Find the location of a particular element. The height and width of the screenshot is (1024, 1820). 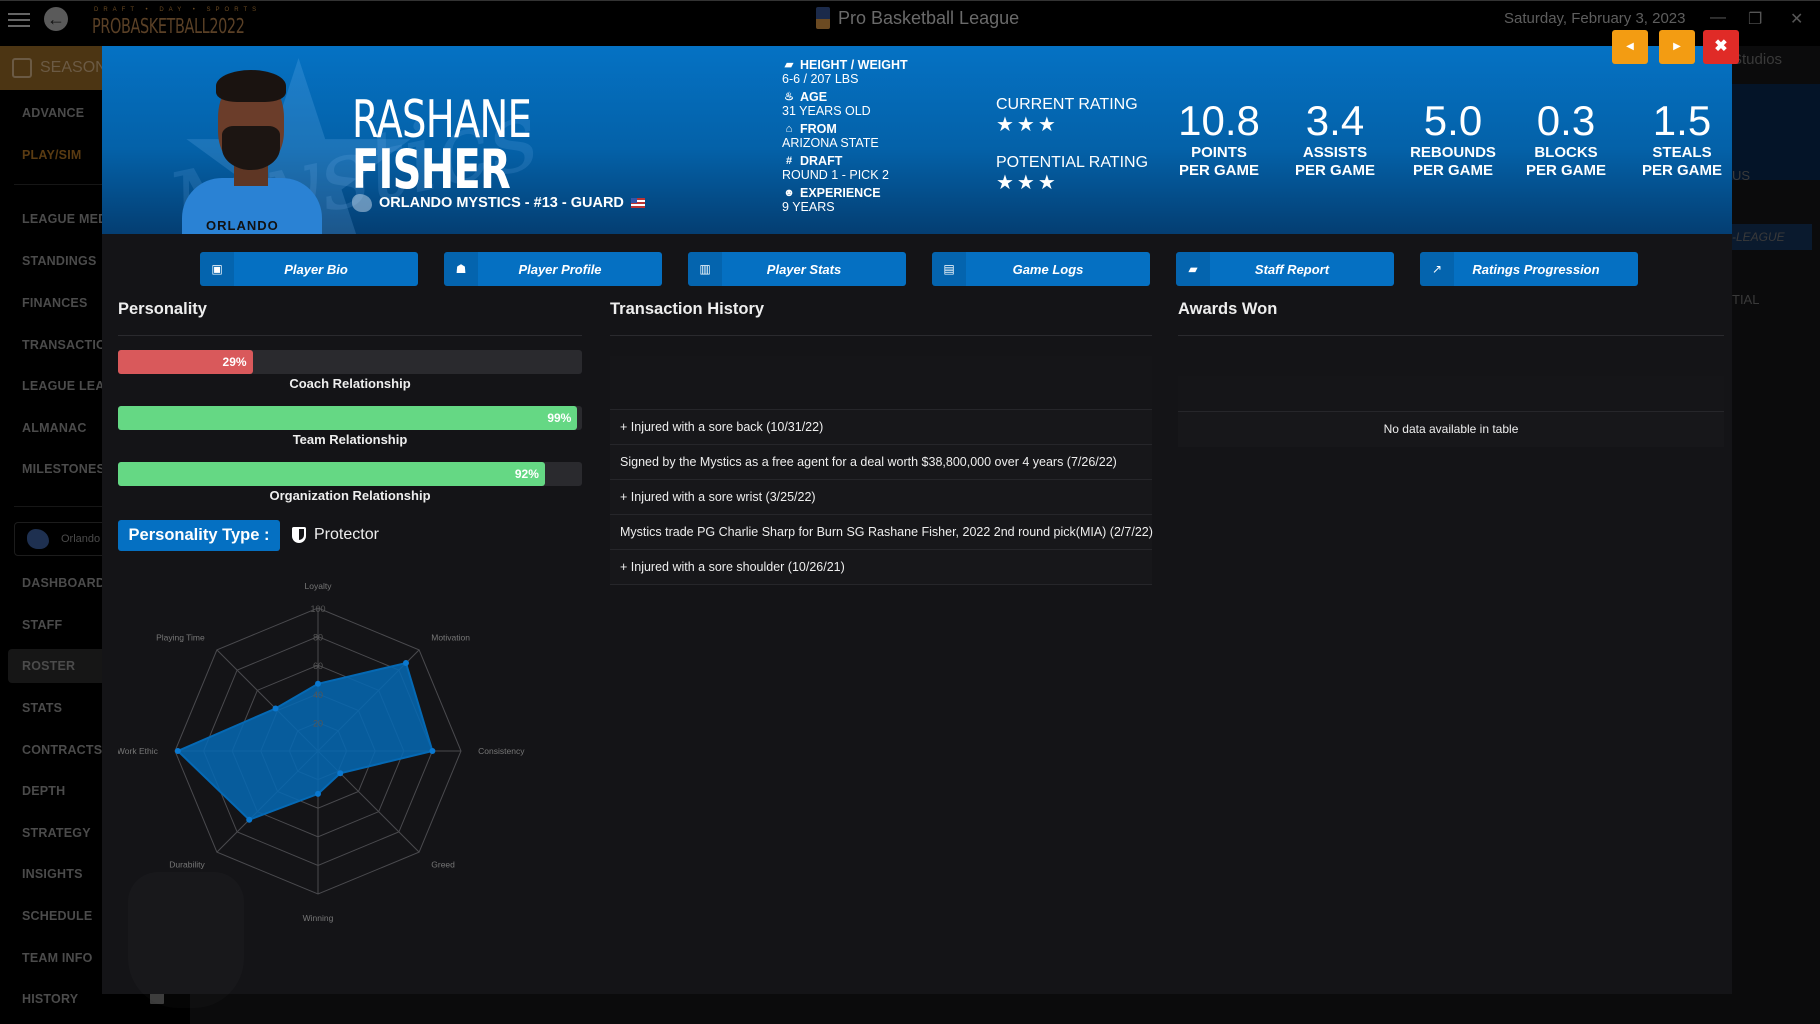

bar-chart-icon: ▥ is located at coordinates (705, 269).